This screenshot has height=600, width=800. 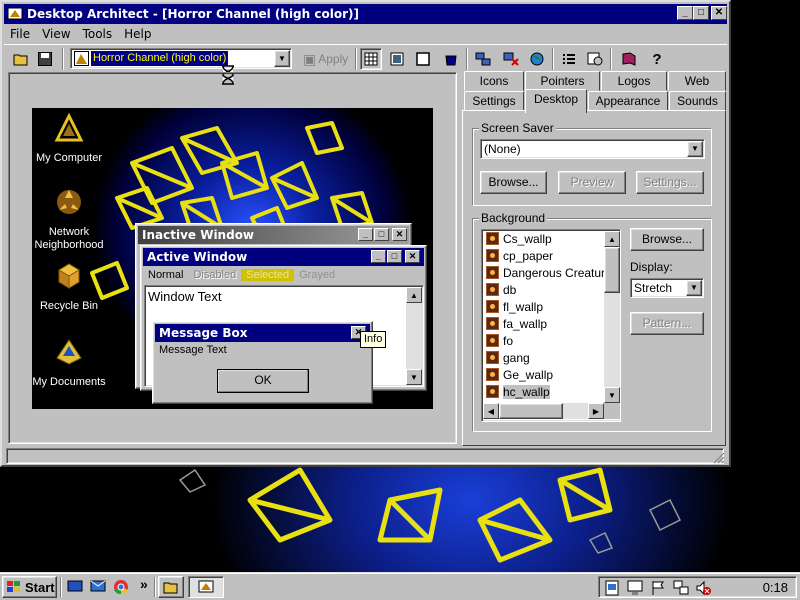 I want to click on start-label: Start, so click(x=40, y=587).